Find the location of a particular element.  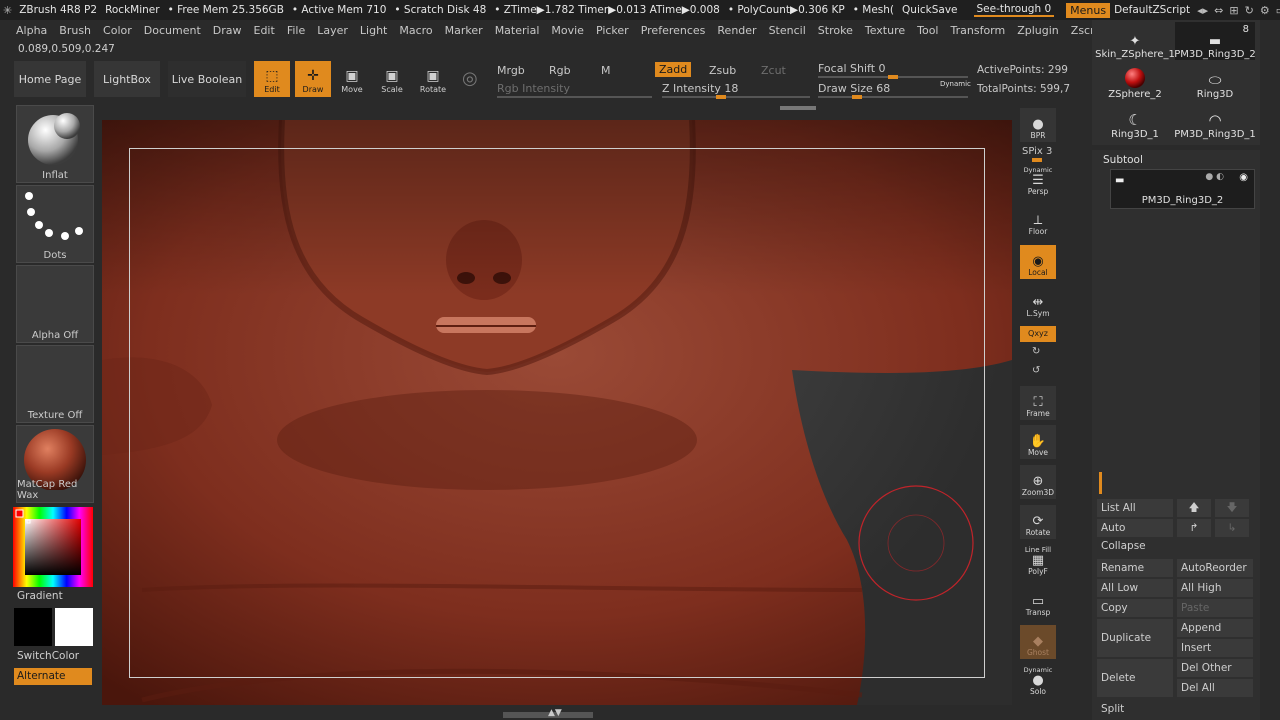

menu-alpha: Alpha is located at coordinates (31, 30).